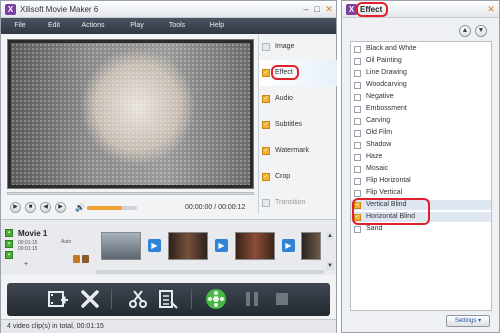 This screenshot has width=500, height=333. What do you see at coordinates (58, 299) in the screenshot?
I see `add-clip-icon` at bounding box center [58, 299].